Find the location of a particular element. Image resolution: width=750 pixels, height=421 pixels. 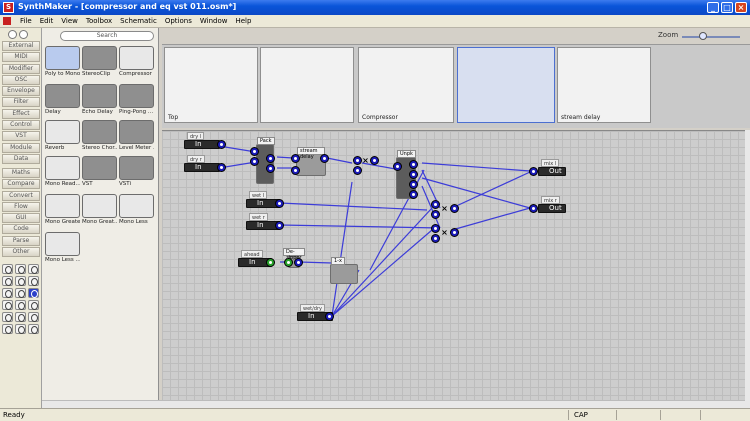

module-vsti: VSTi is located at coordinates (136, 172).